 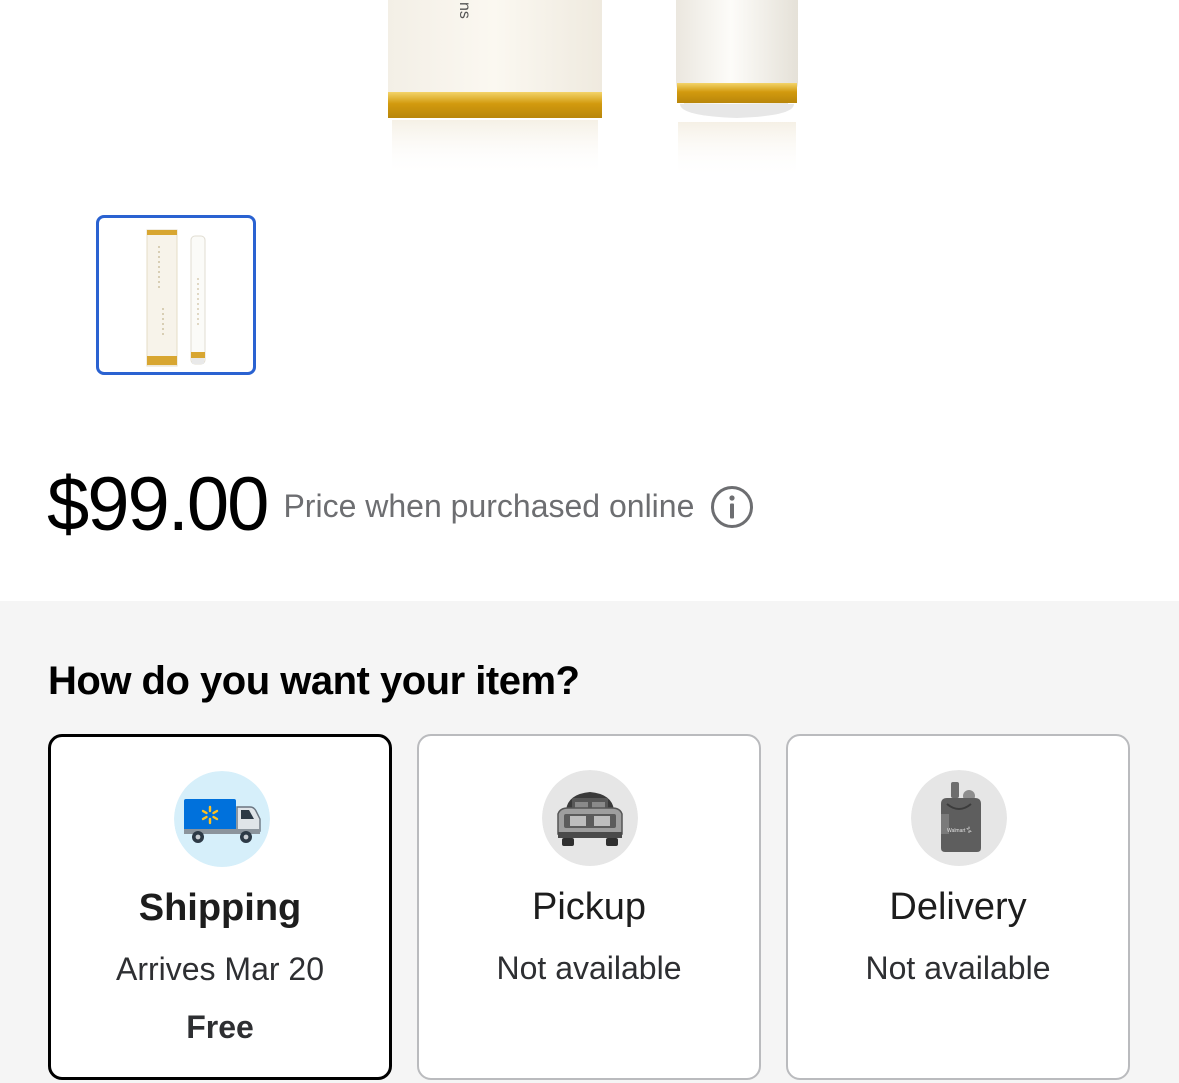 I want to click on shipping-label: Shipping, so click(x=220, y=908).